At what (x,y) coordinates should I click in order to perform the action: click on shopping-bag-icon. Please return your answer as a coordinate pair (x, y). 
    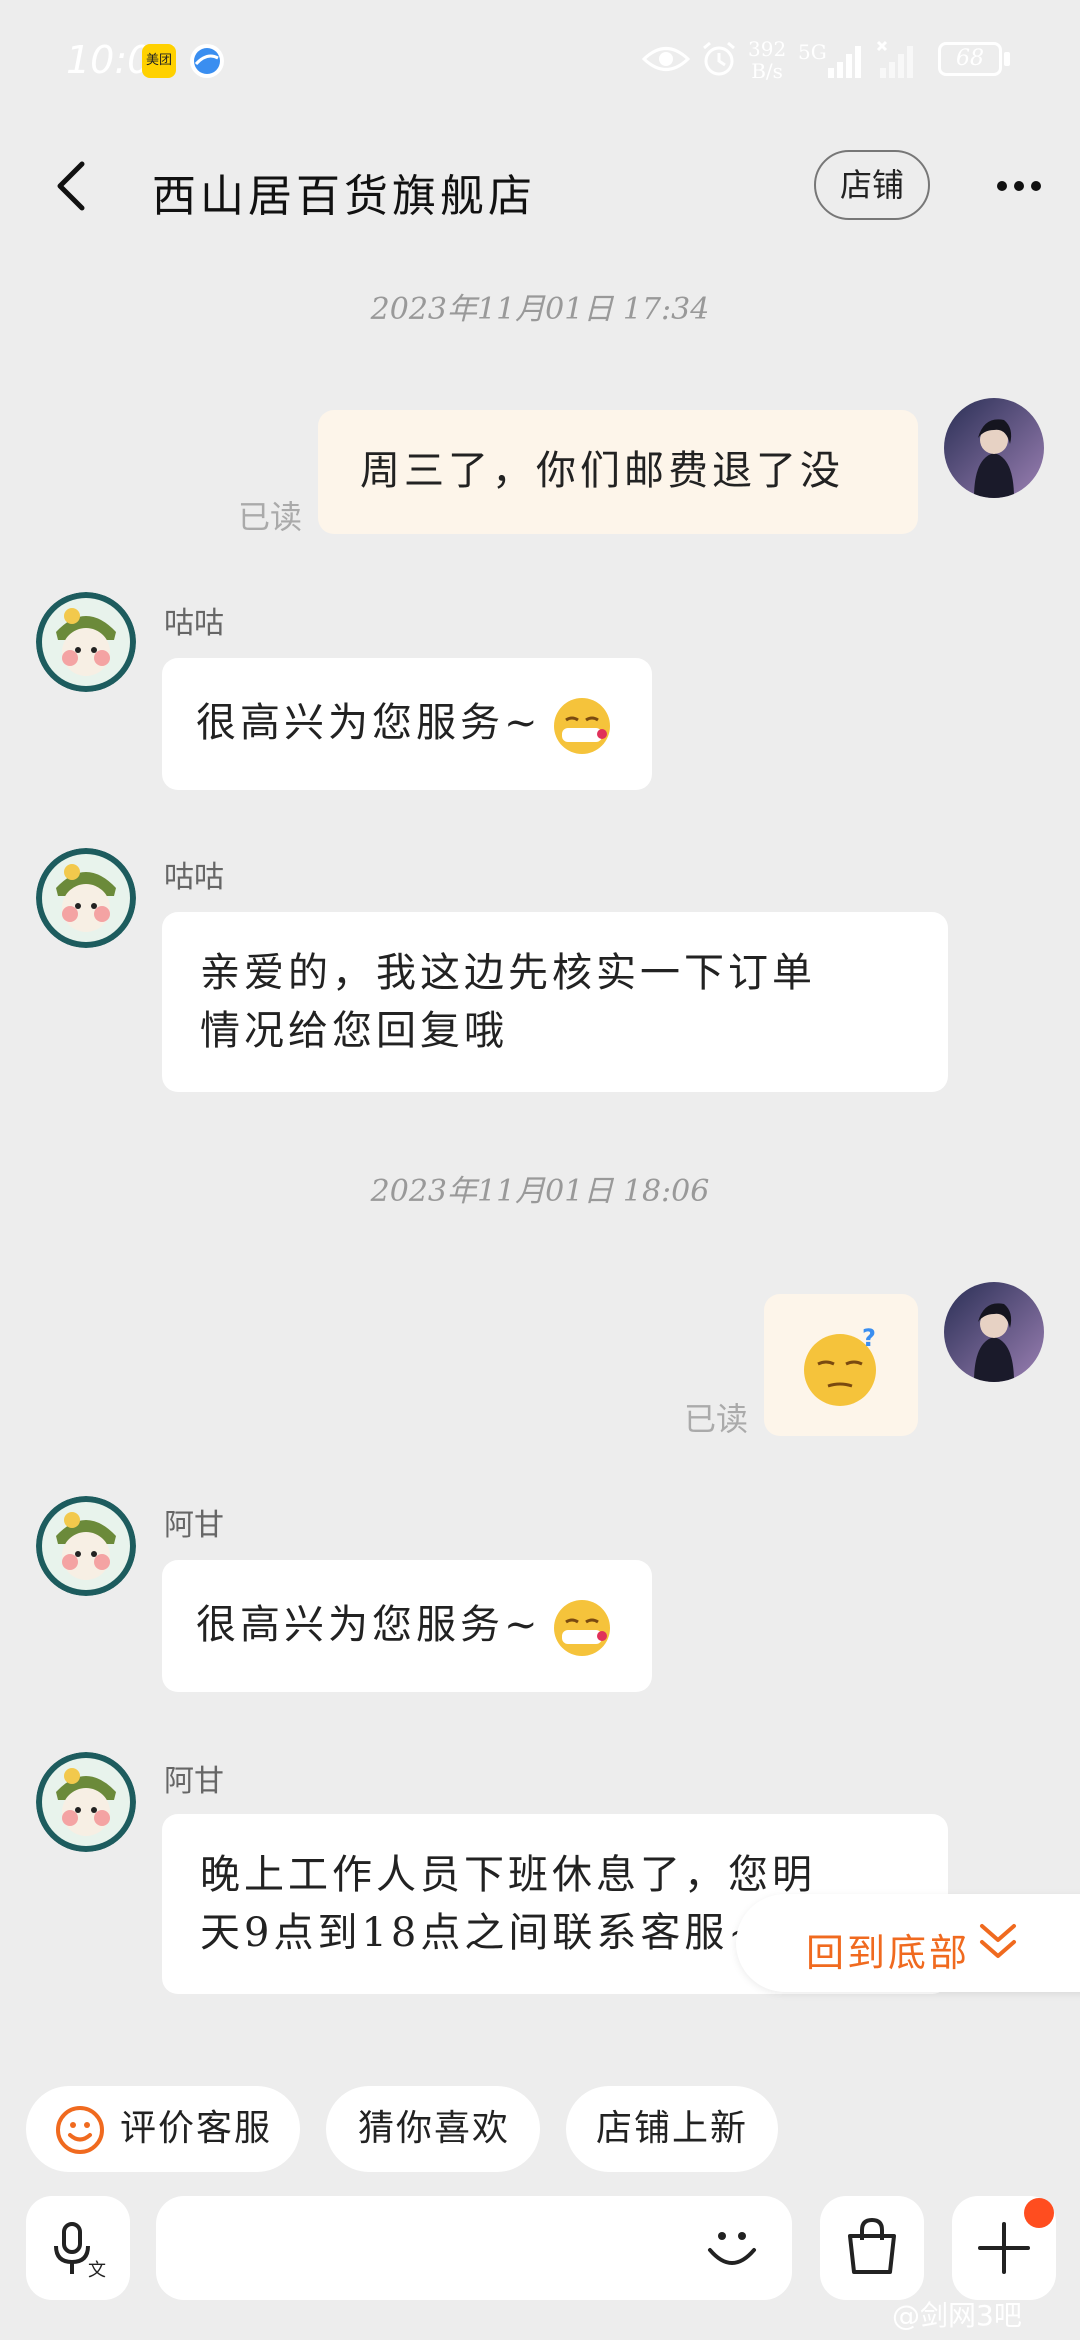
    Looking at the image, I should click on (872, 2245).